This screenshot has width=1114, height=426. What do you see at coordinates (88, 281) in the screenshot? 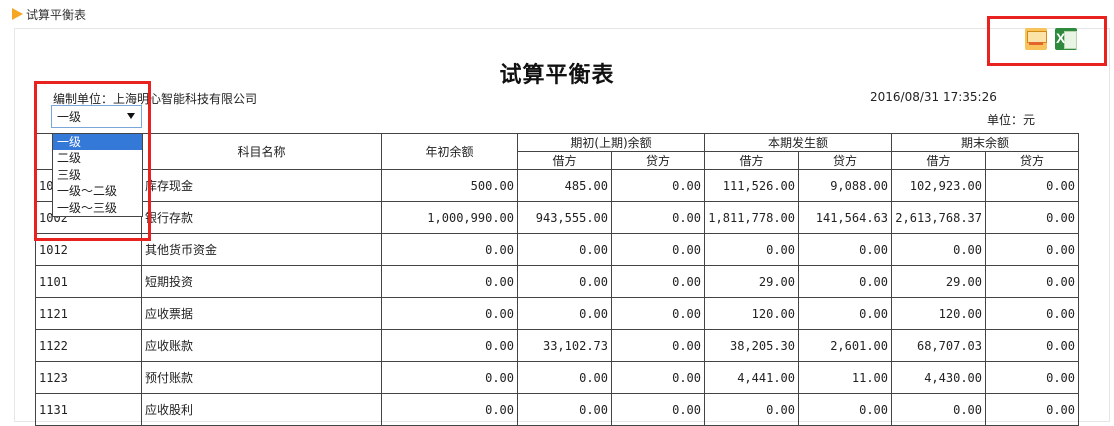
I see `cell-code: 1101` at bounding box center [88, 281].